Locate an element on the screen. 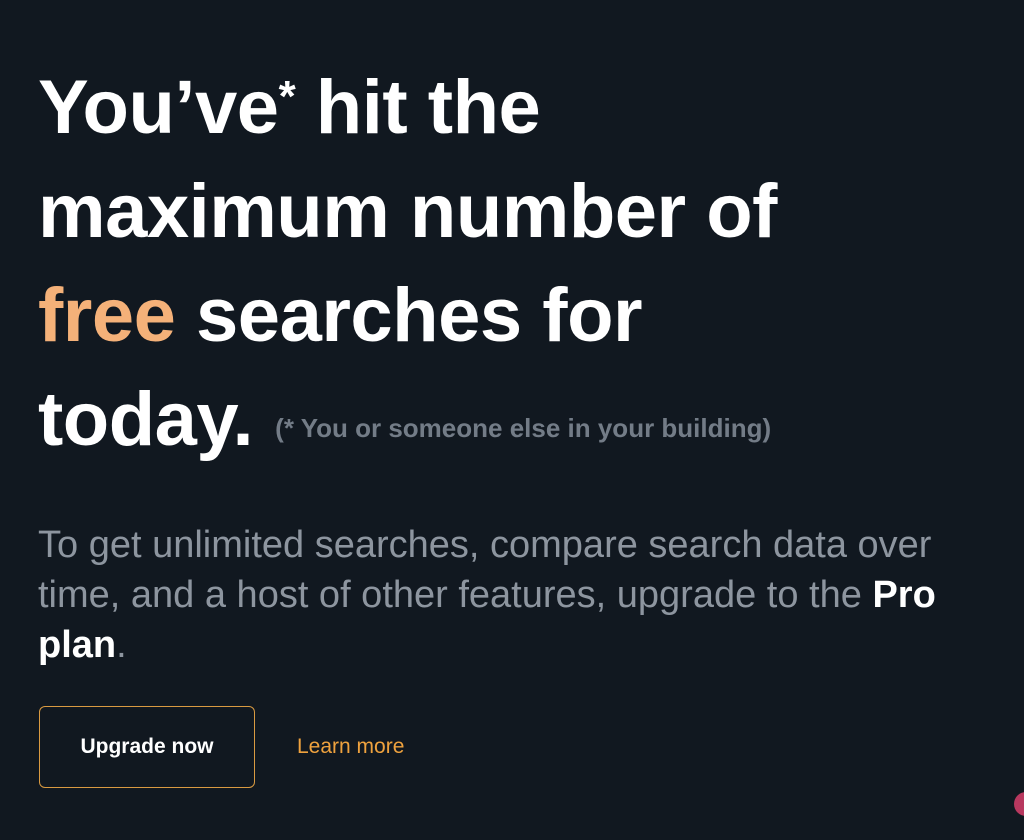 This screenshot has height=840, width=1024. headline-youve: You’ve is located at coordinates (158, 107).